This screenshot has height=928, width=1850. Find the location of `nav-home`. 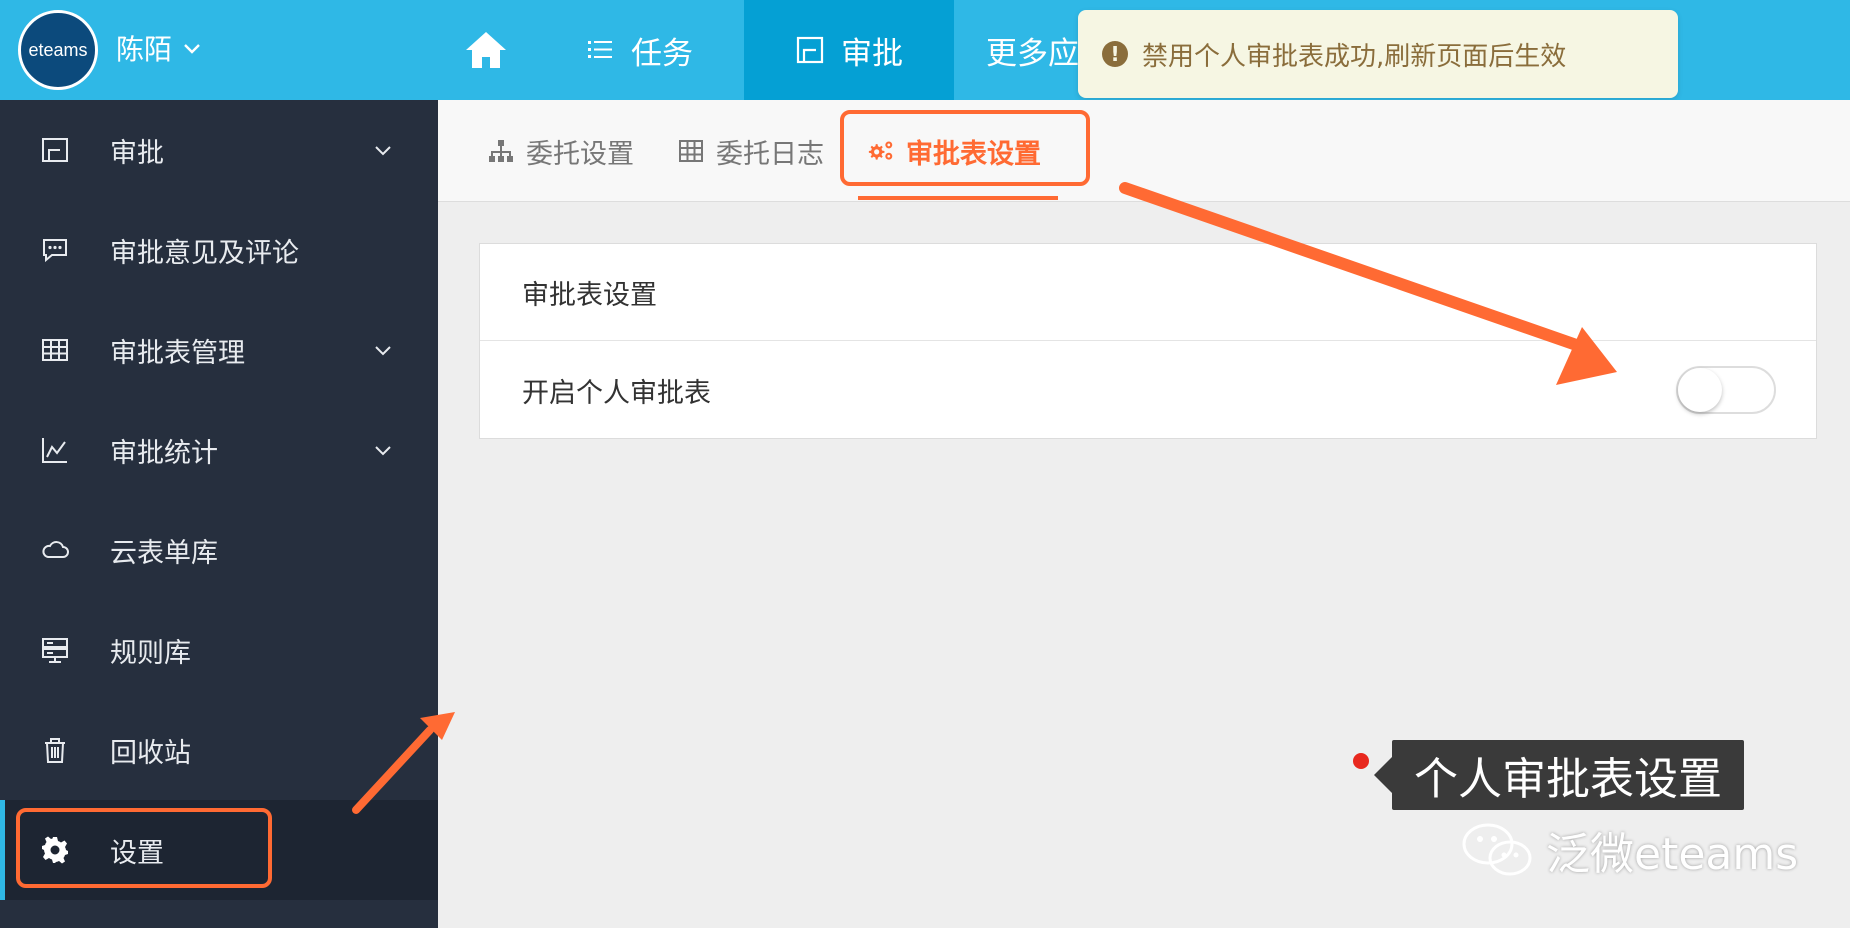

nav-home is located at coordinates (486, 50).